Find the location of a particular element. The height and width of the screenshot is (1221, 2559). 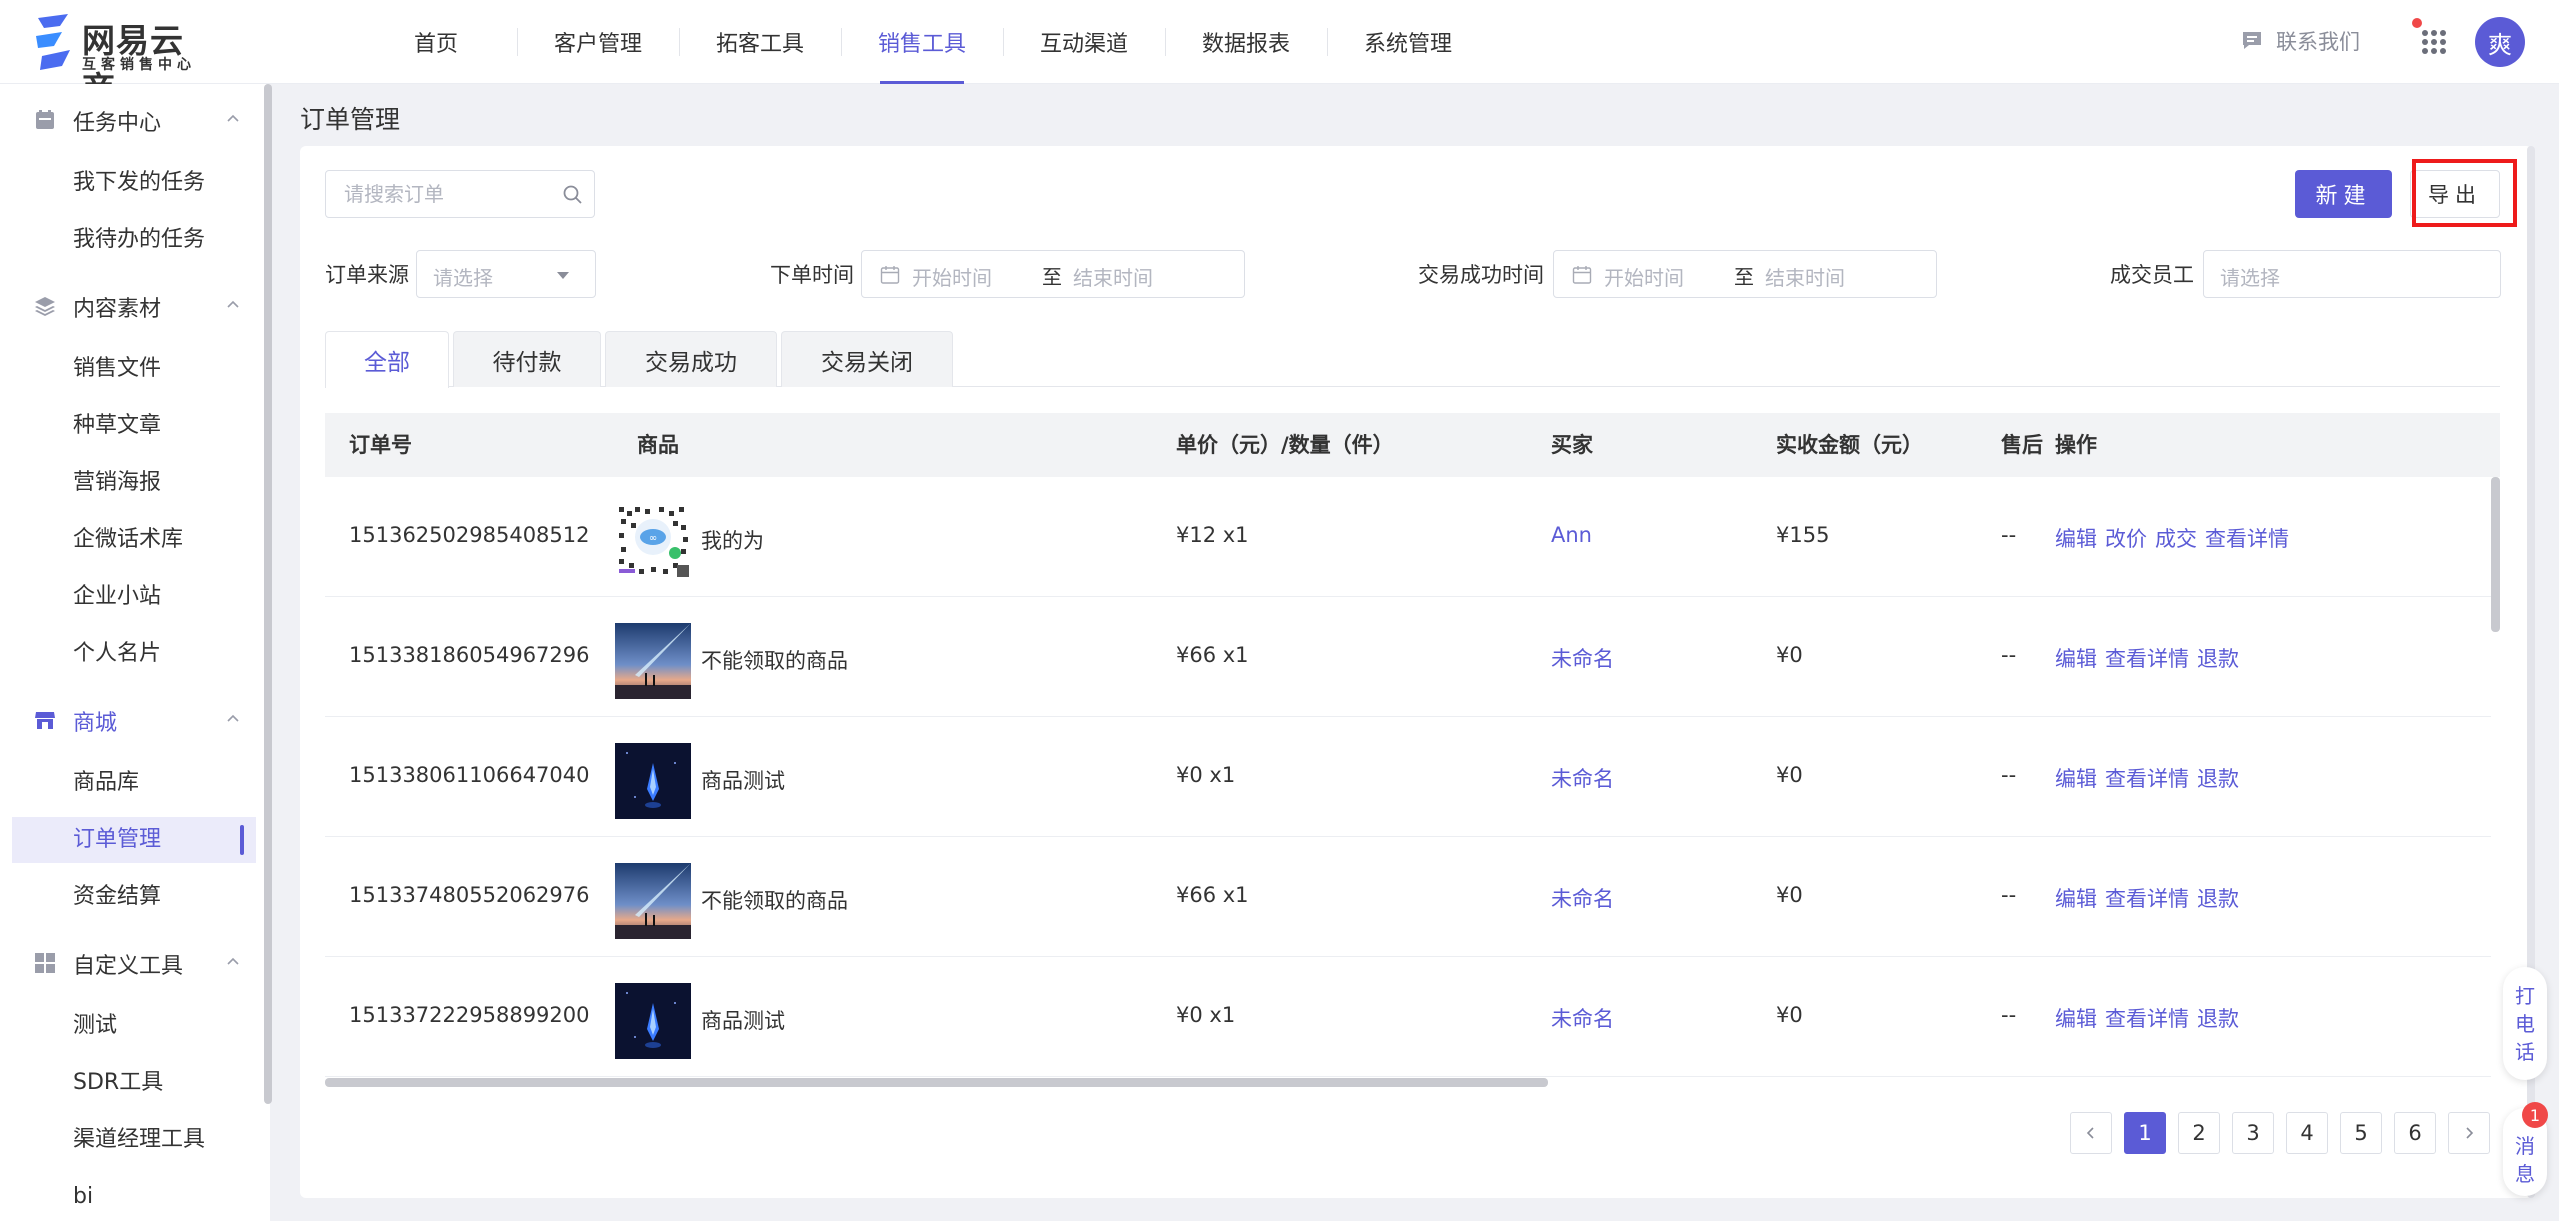

nav-item-channels: 互动渠道 is located at coordinates (1084, 42).